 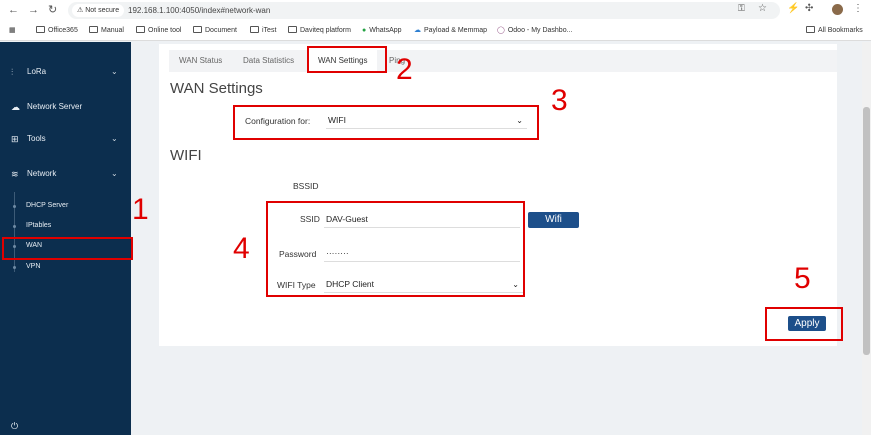 What do you see at coordinates (42, 173) in the screenshot?
I see `sidebar-item-label: Network` at bounding box center [42, 173].